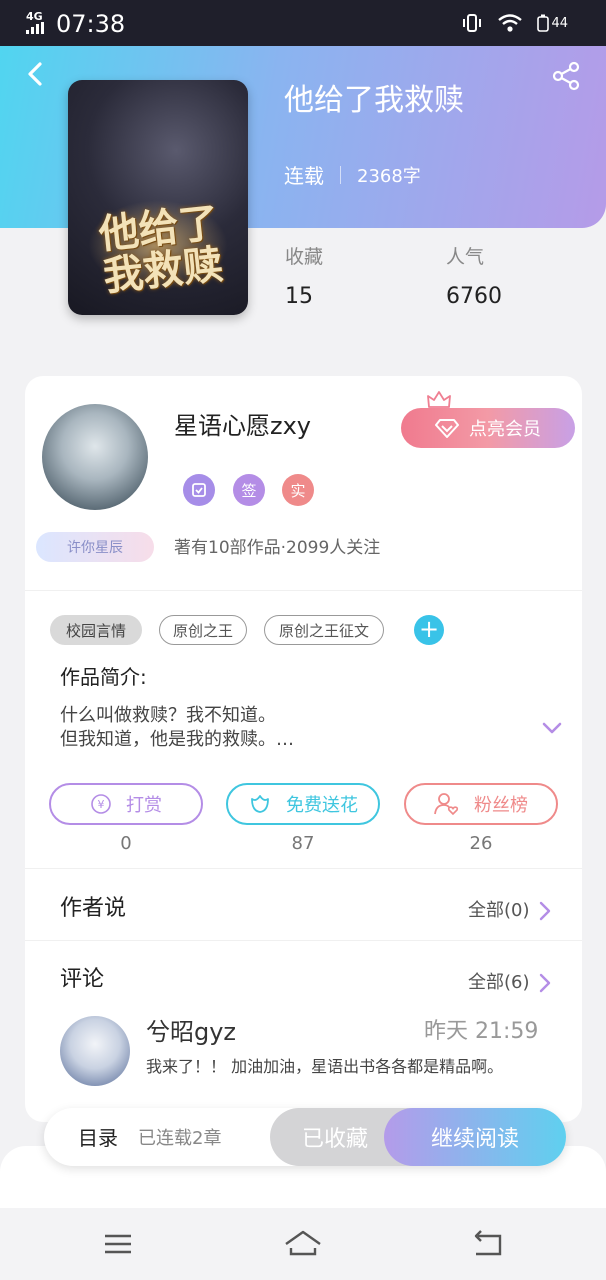 Image resolution: width=606 pixels, height=1280 pixels. What do you see at coordinates (299, 296) in the screenshot?
I see `stat-value: 15` at bounding box center [299, 296].